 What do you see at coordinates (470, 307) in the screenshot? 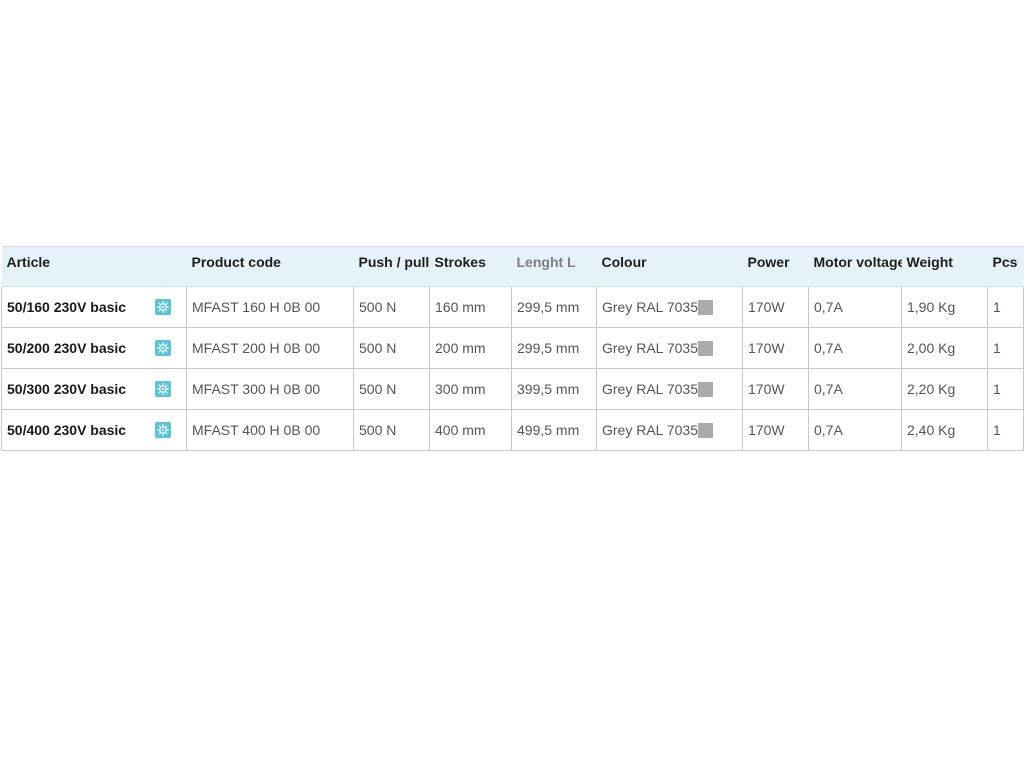
I see `cell-strokes: 160 mm` at bounding box center [470, 307].